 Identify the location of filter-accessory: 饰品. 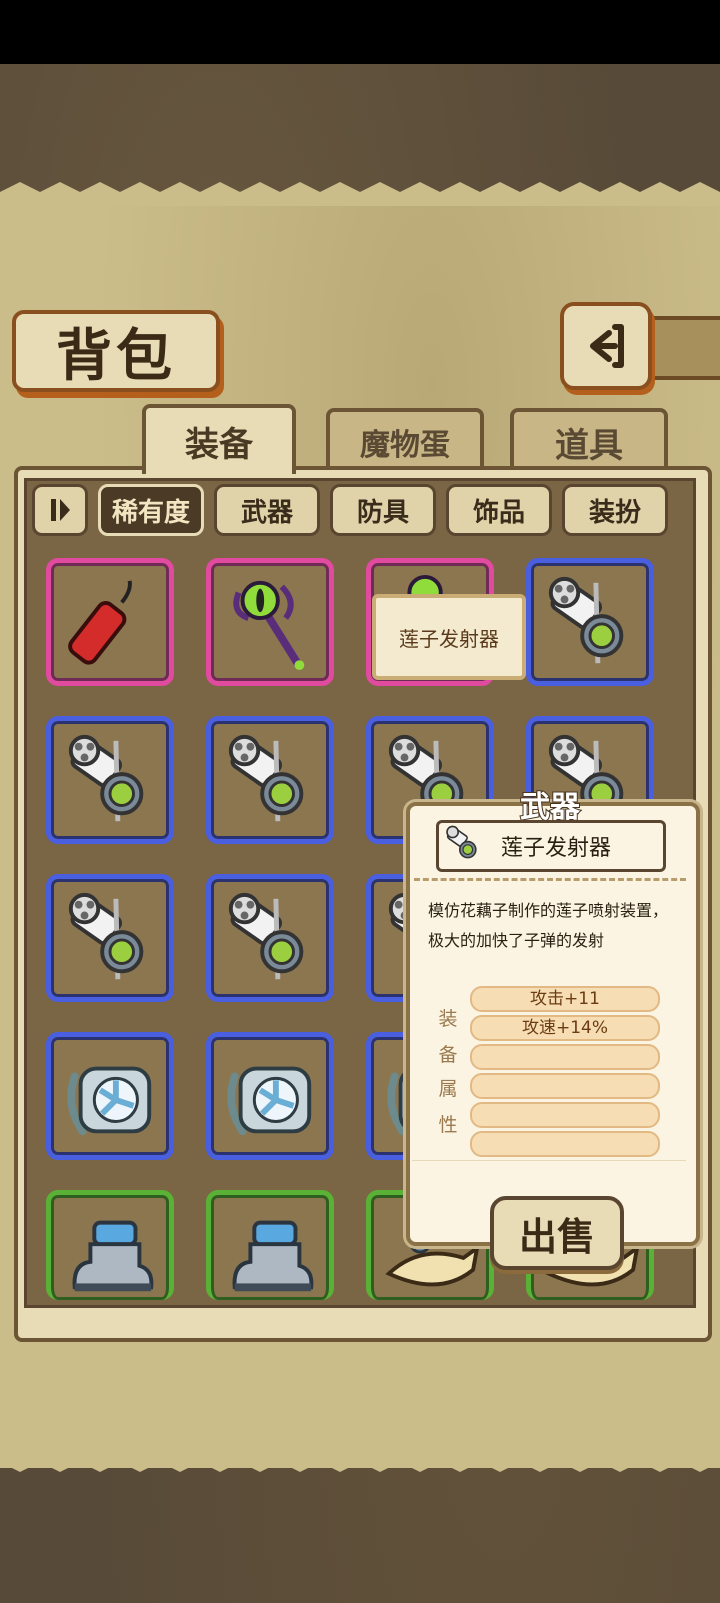
(499, 510).